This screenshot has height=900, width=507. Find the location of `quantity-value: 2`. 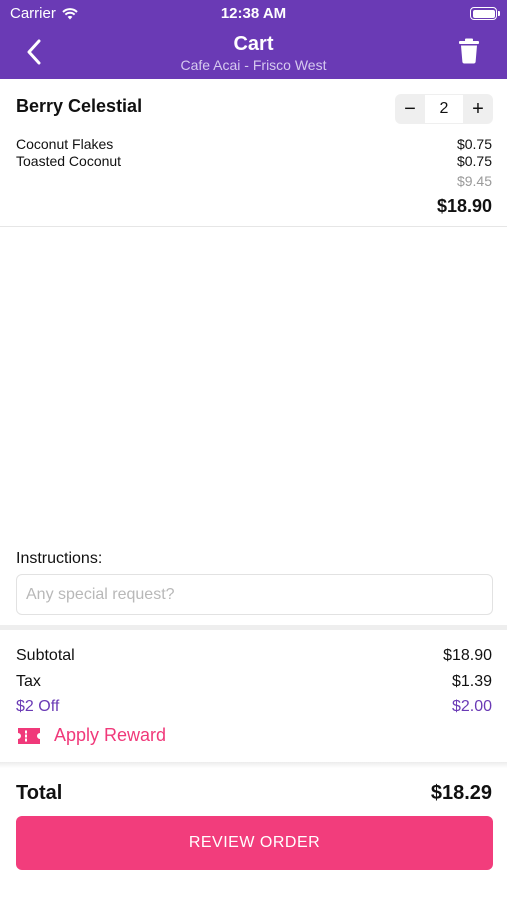

quantity-value: 2 is located at coordinates (444, 109).